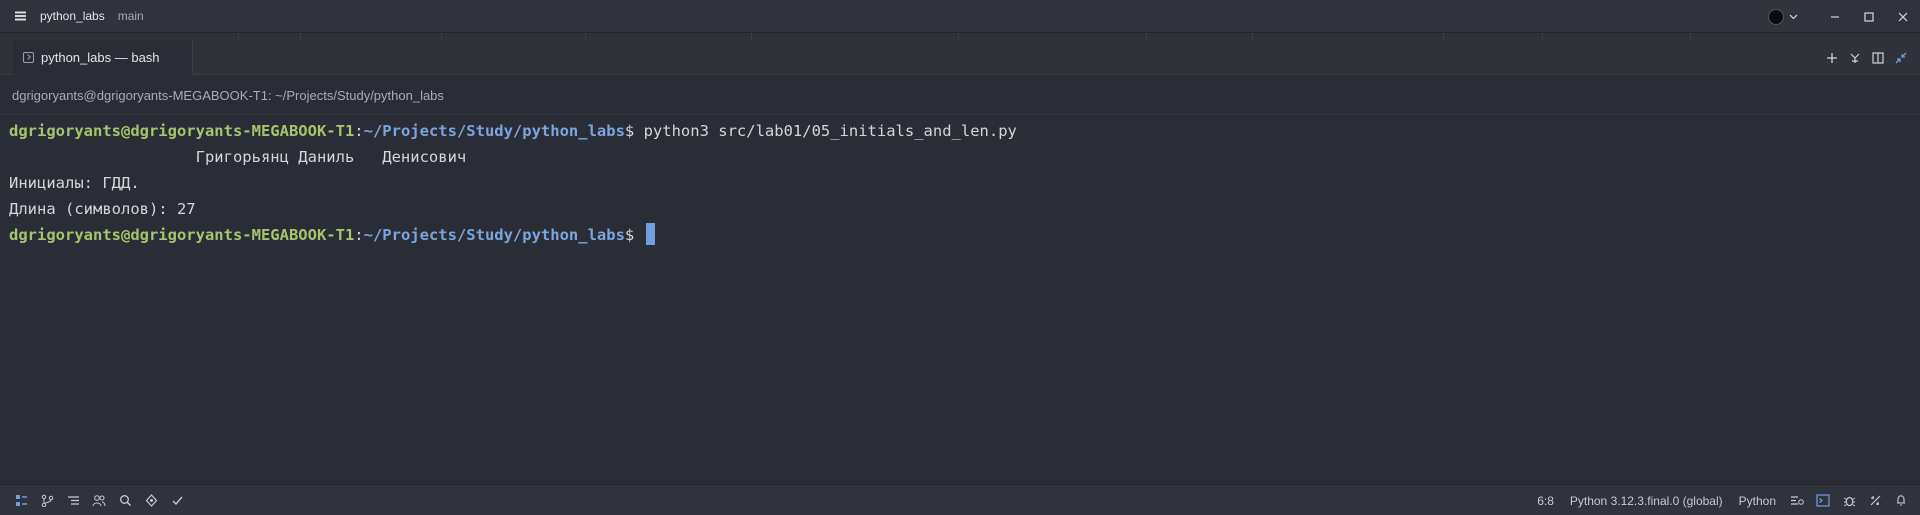 The image size is (1920, 515). What do you see at coordinates (131, 16) in the screenshot?
I see `branch-label: main` at bounding box center [131, 16].